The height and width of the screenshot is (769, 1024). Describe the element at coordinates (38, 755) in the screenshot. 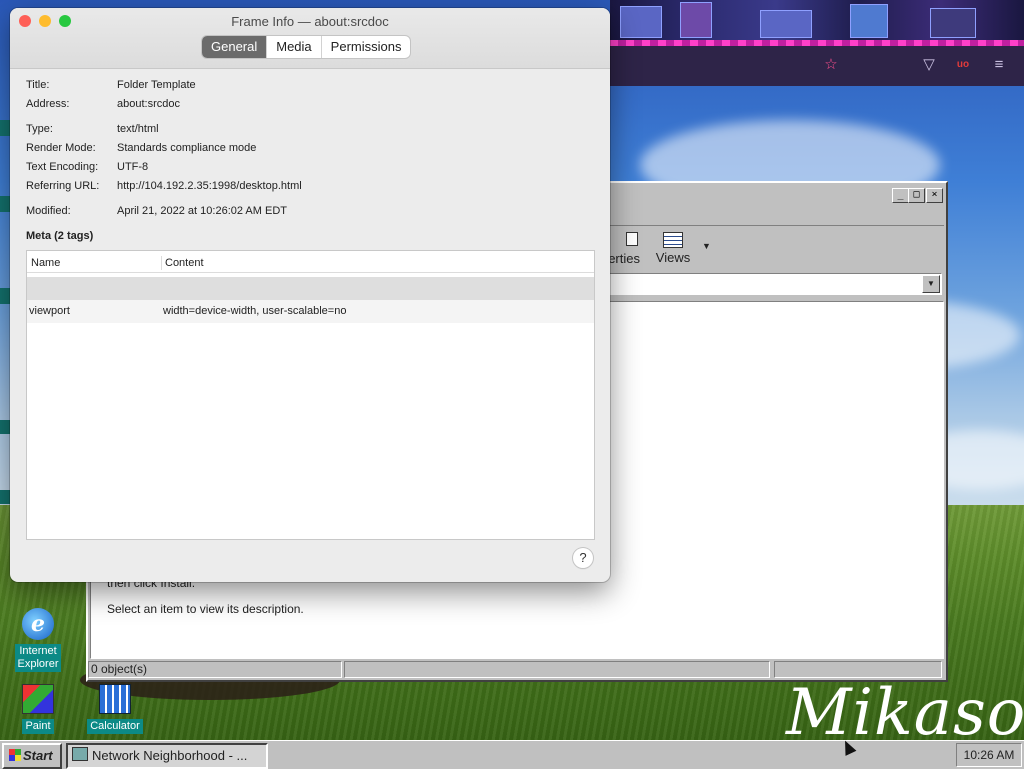

I see `start-label: Start` at that location.